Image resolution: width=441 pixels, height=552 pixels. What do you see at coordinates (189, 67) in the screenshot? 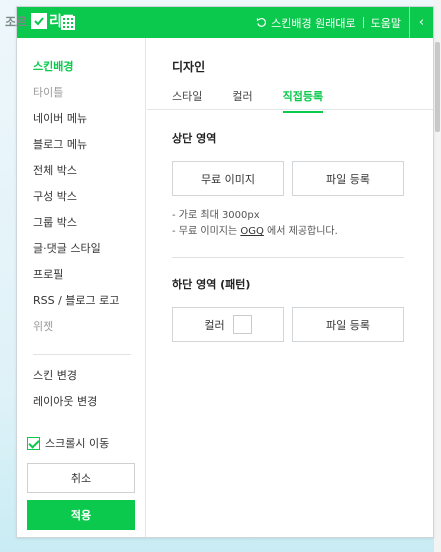
I see `section-title: 디자인` at bounding box center [189, 67].